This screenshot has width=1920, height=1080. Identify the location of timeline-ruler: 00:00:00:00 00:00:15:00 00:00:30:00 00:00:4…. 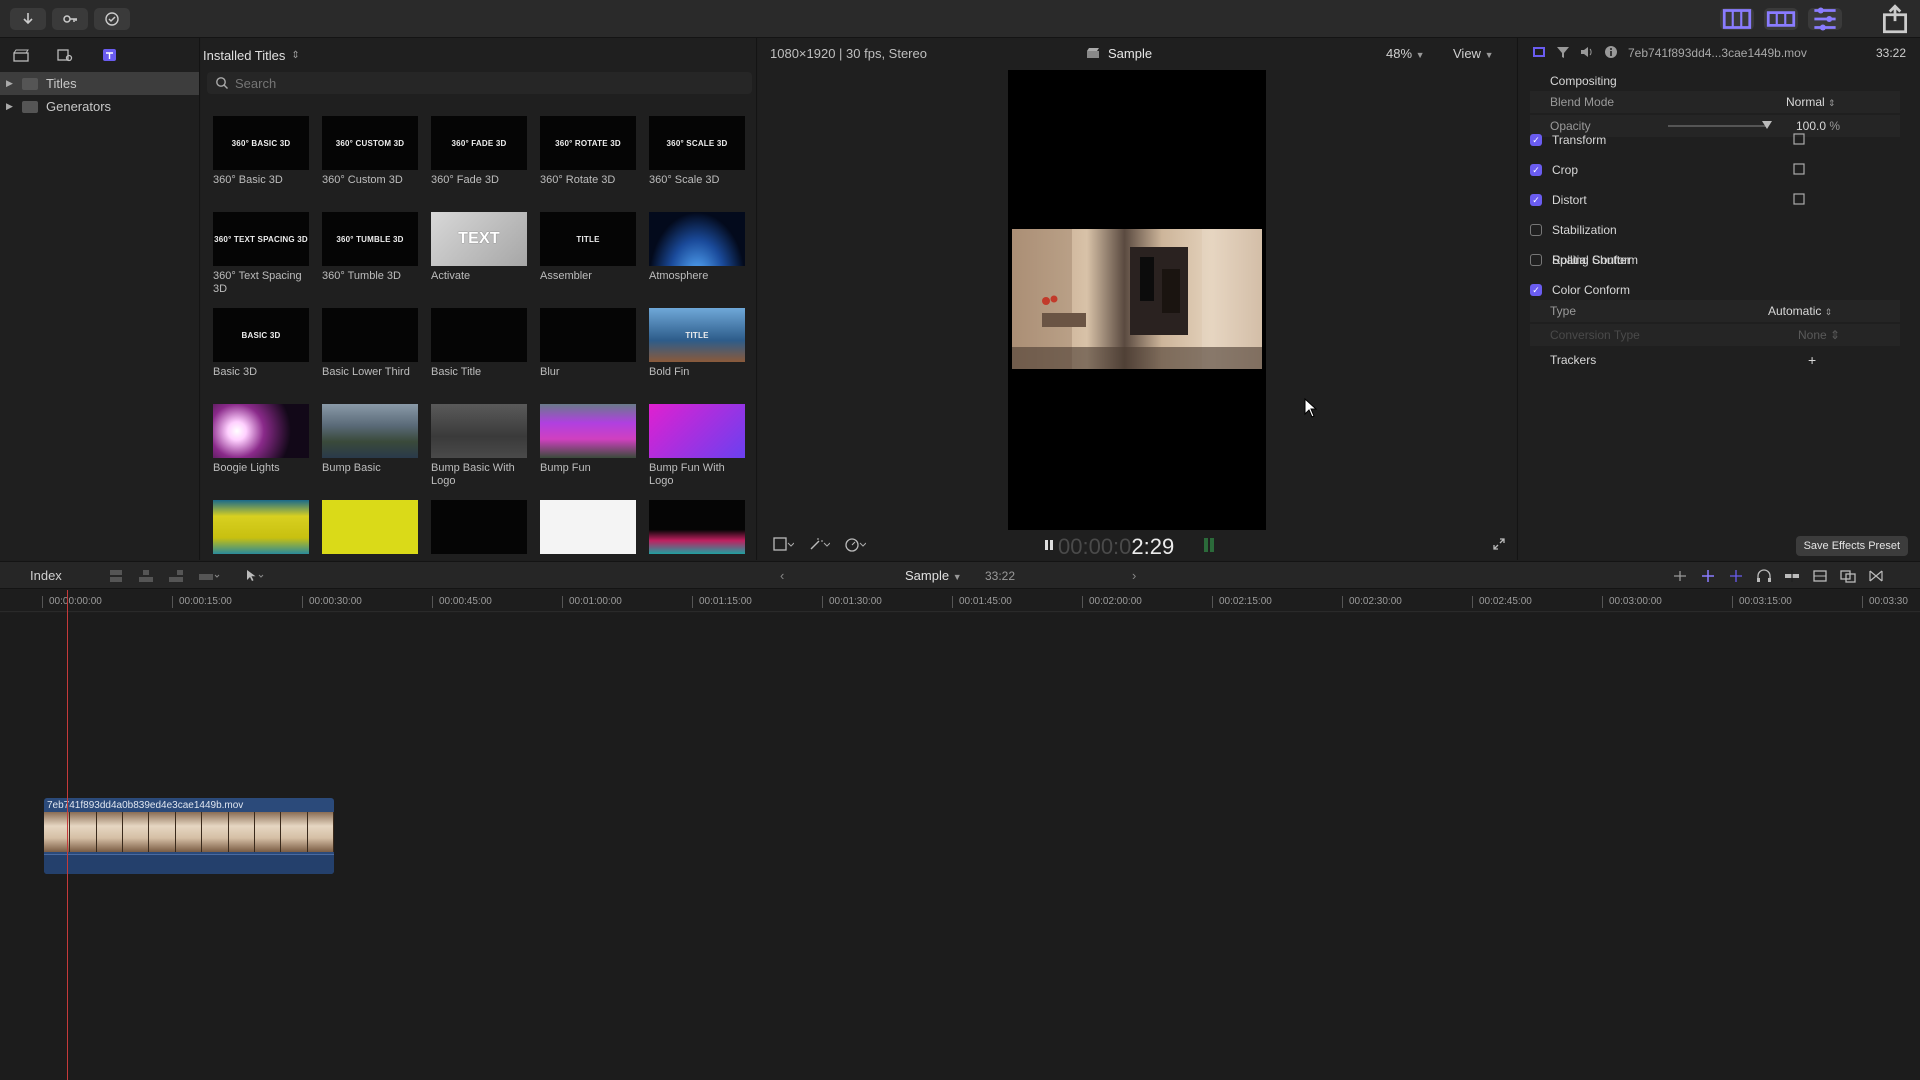
(960, 601).